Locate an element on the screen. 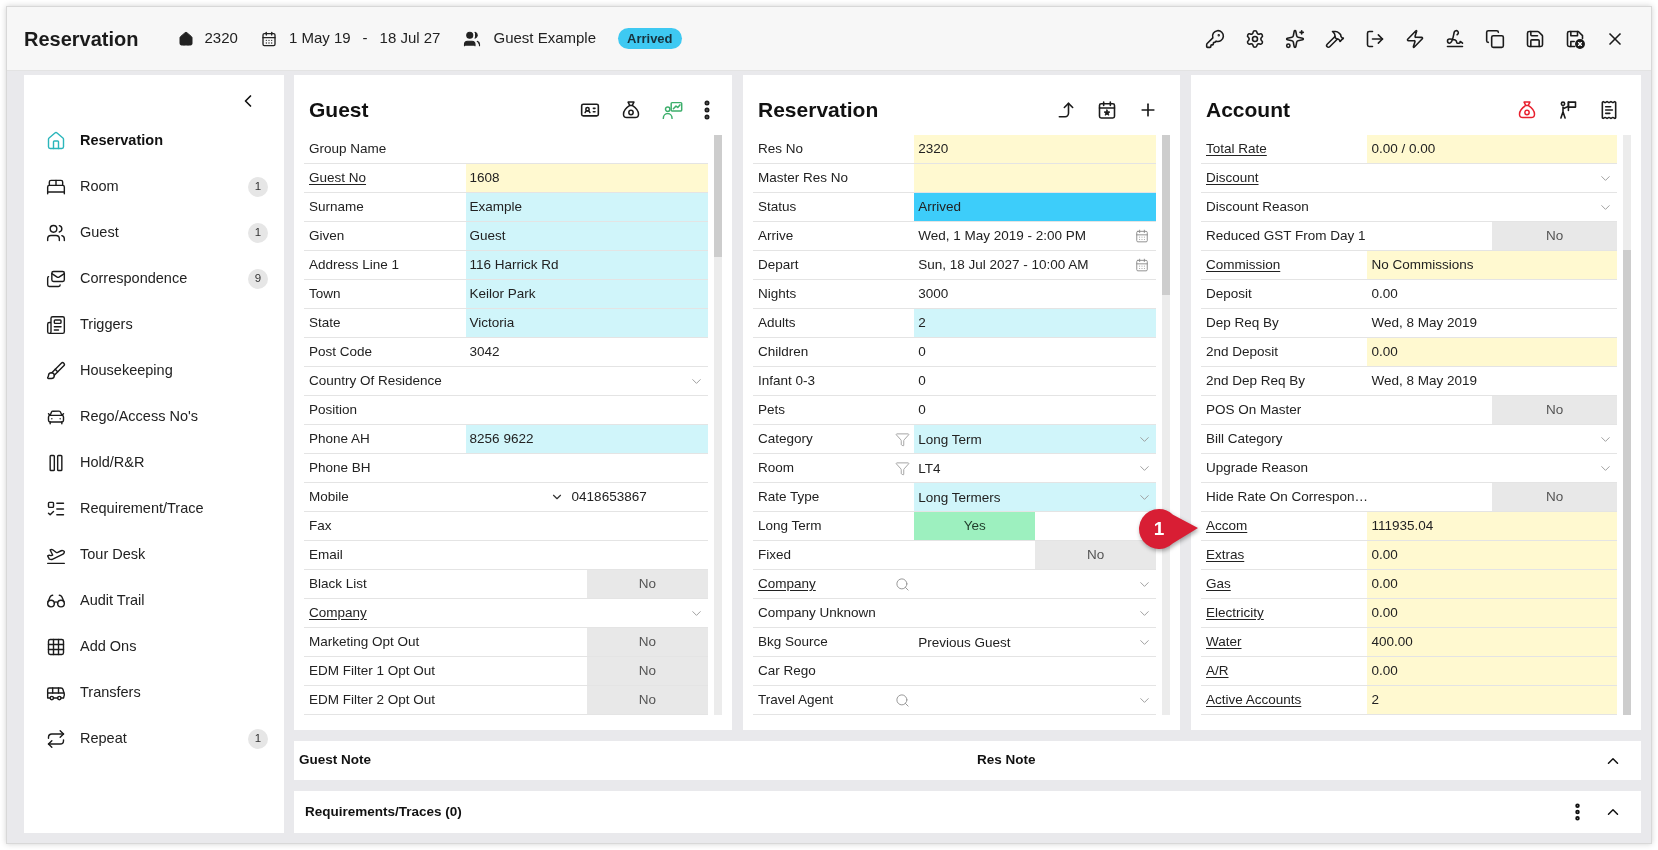 This screenshot has width=1658, height=850. field-link: Guest No is located at coordinates (338, 178).